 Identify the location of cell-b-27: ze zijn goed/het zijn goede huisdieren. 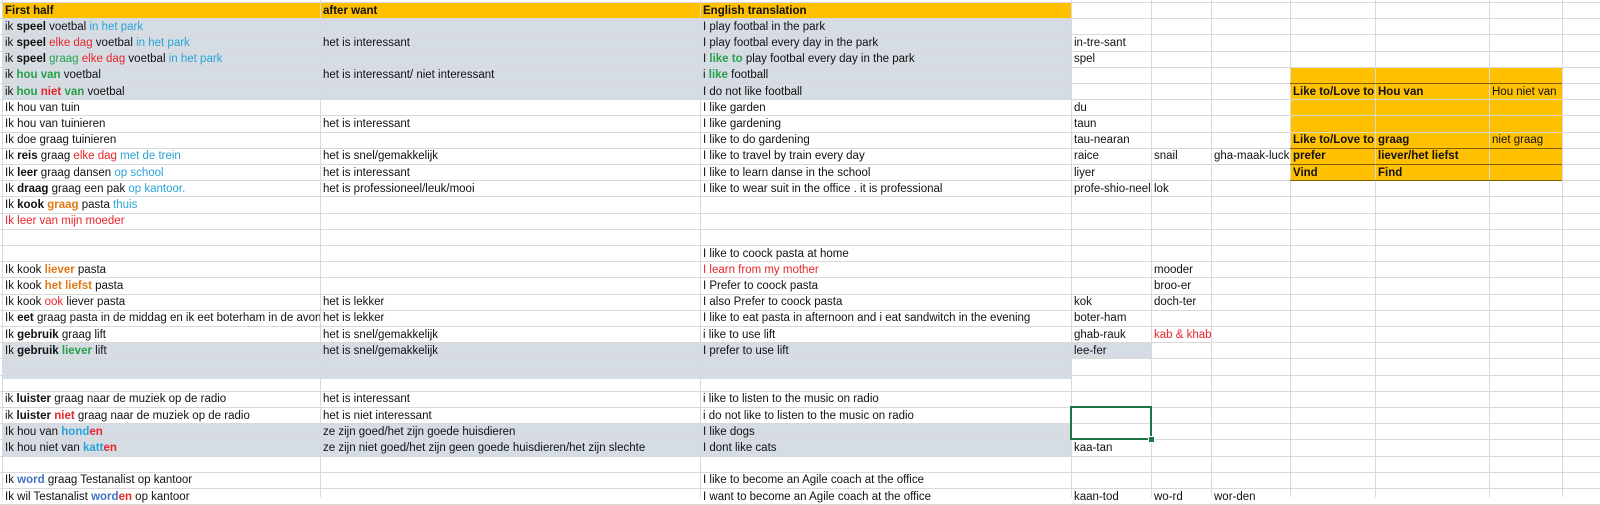
(510, 432).